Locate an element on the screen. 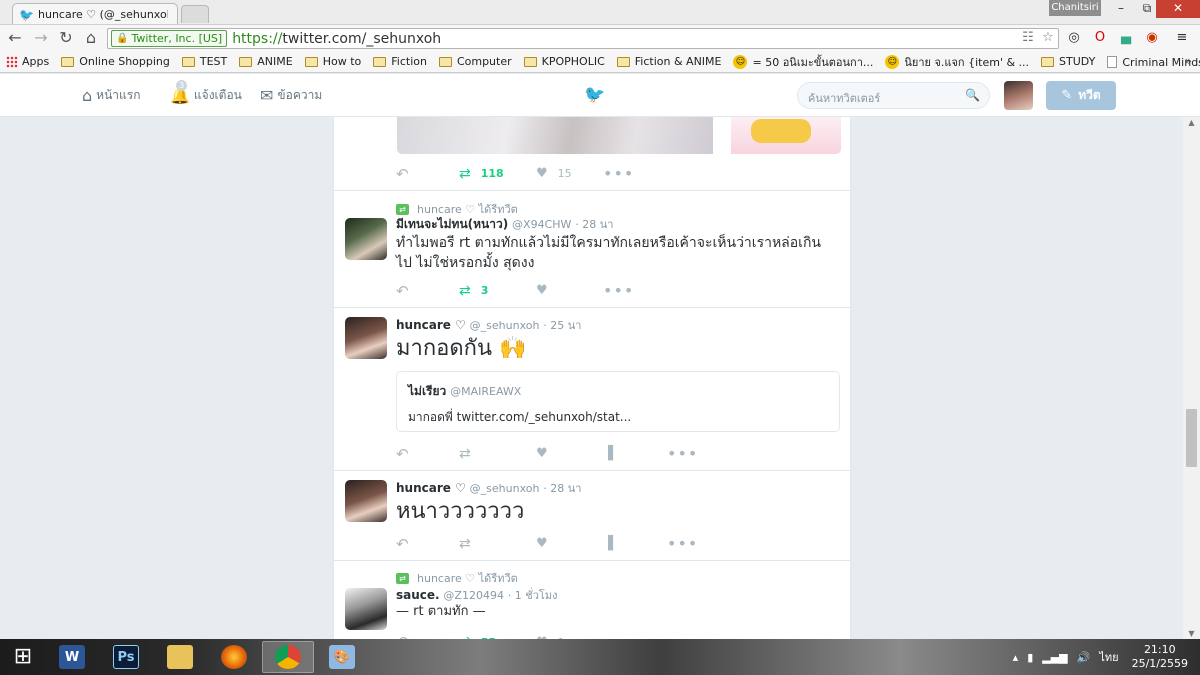 The height and width of the screenshot is (675, 1200). display-name: sauce. is located at coordinates (418, 595).